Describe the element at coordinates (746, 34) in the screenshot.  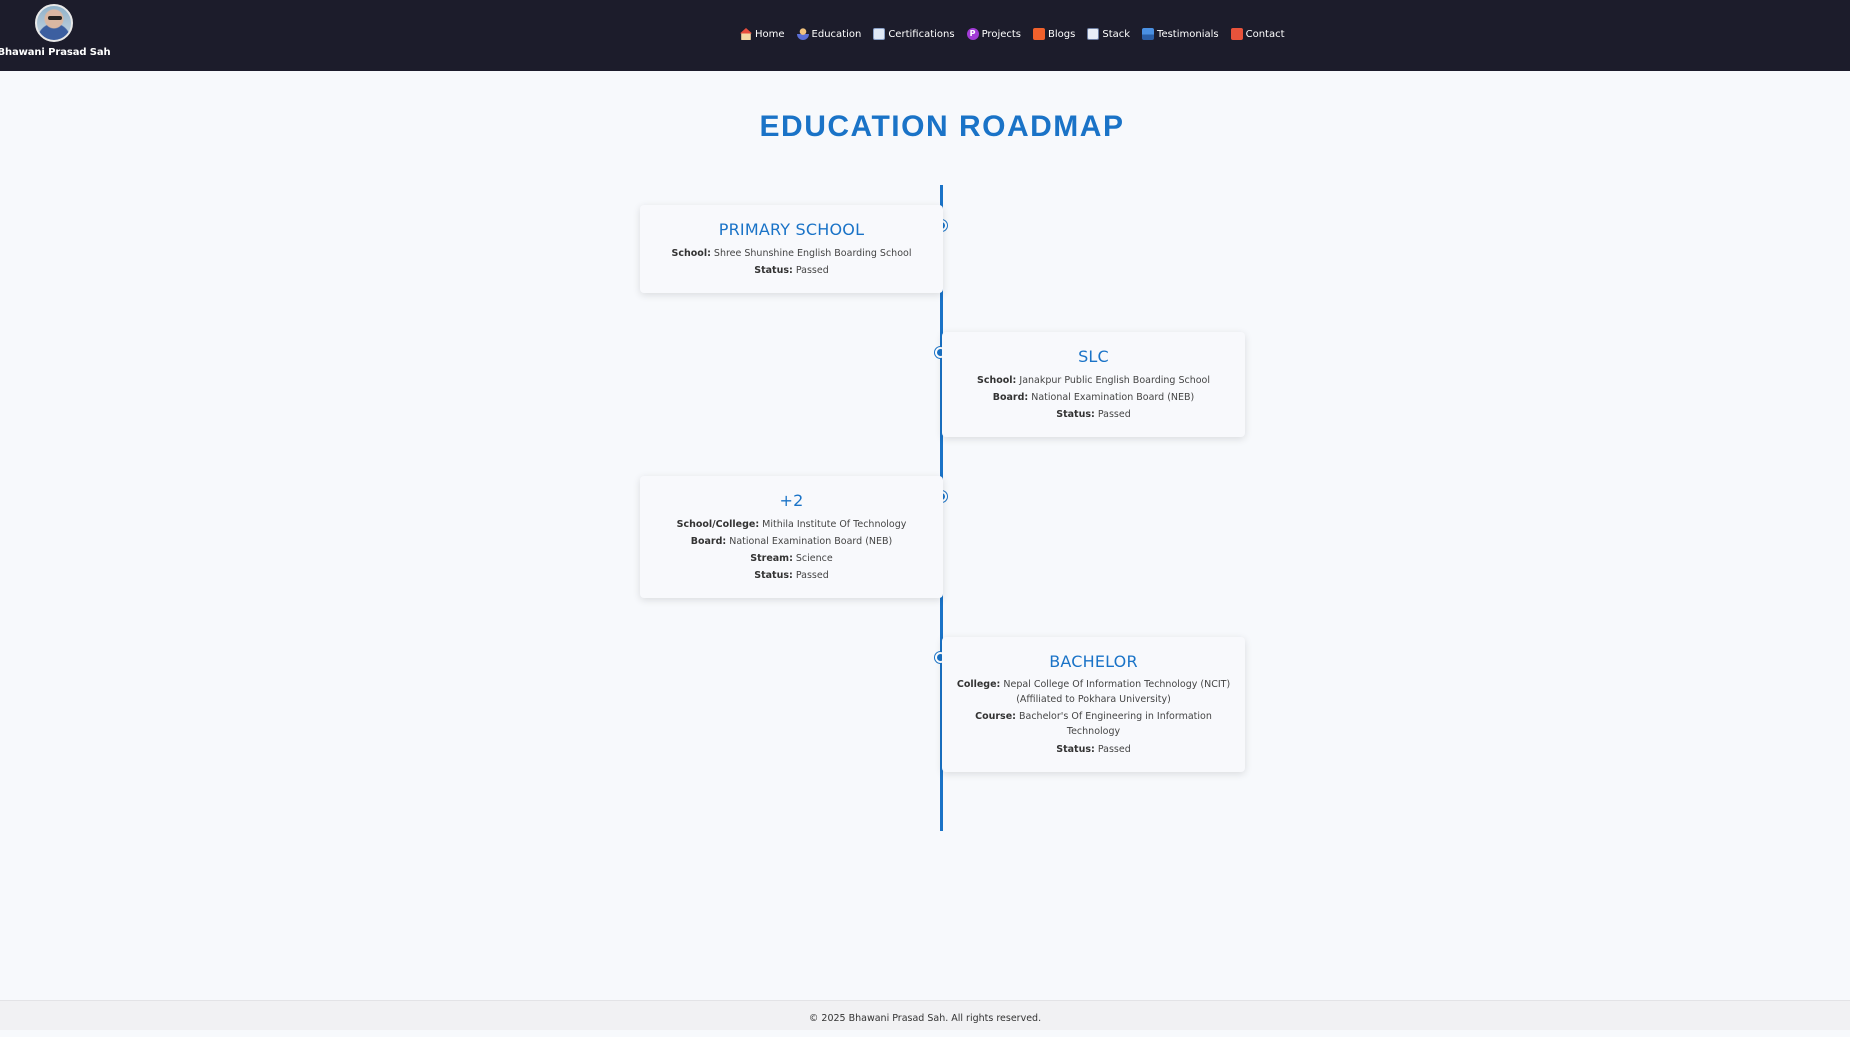
I see `home-icon` at that location.